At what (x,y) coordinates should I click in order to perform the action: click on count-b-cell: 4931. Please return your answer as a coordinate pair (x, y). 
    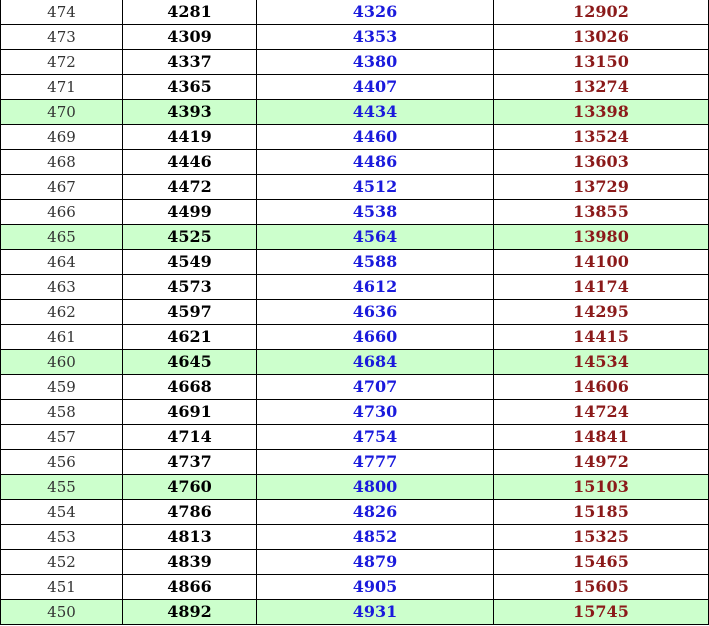
    Looking at the image, I should click on (375, 612).